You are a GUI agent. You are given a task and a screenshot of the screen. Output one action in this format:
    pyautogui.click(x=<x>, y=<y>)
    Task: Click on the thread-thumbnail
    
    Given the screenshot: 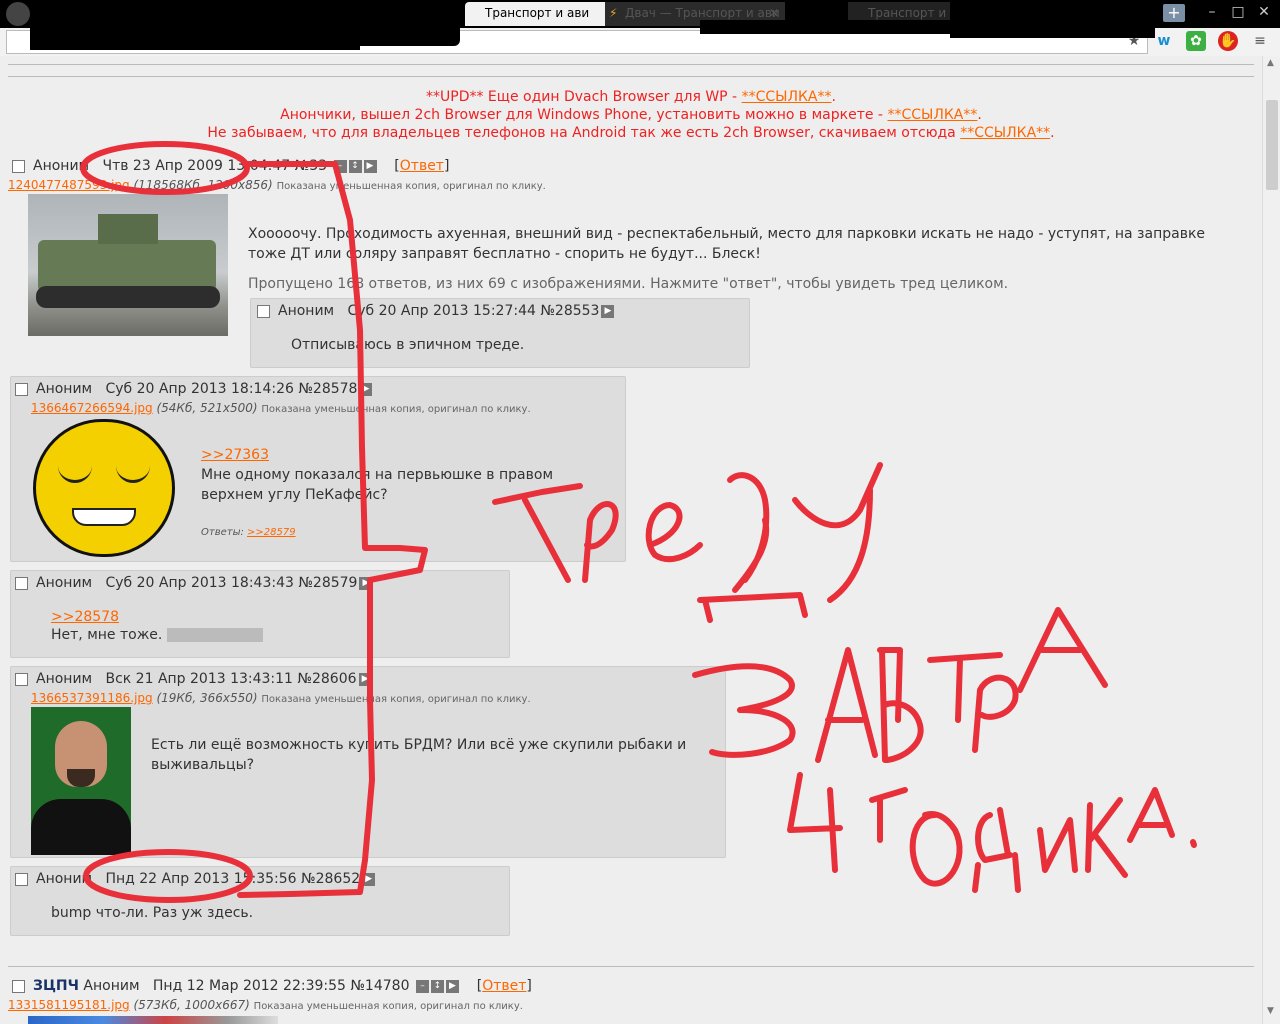 What is the action you would take?
    pyautogui.click(x=153, y=1020)
    